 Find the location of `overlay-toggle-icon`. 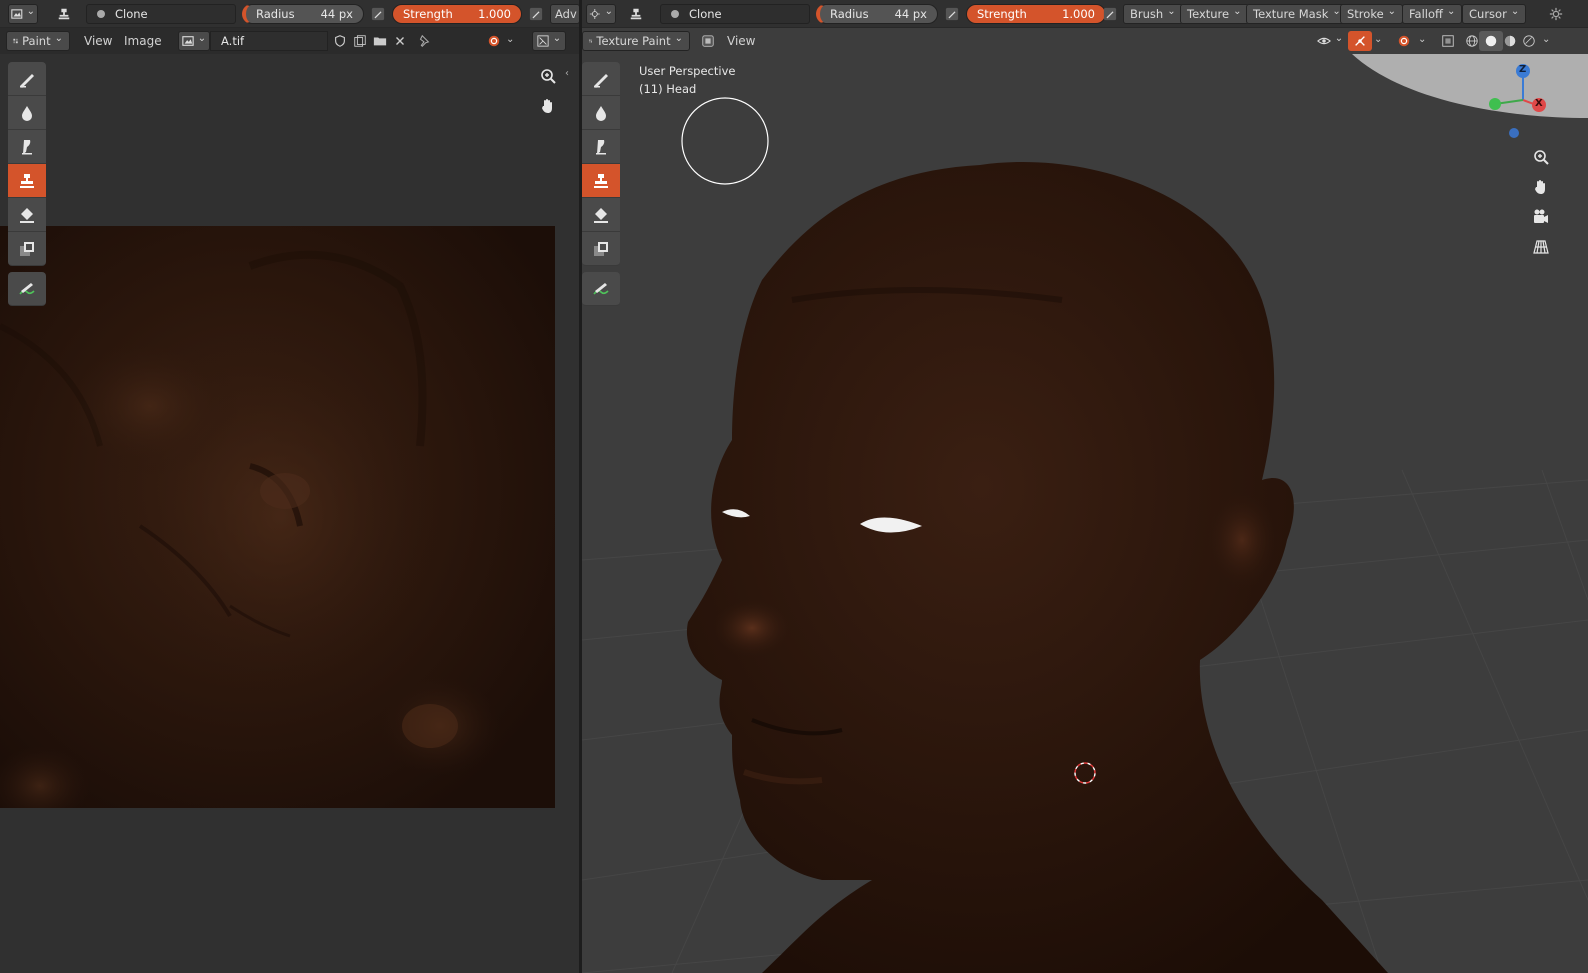

overlay-toggle-icon is located at coordinates (494, 41).